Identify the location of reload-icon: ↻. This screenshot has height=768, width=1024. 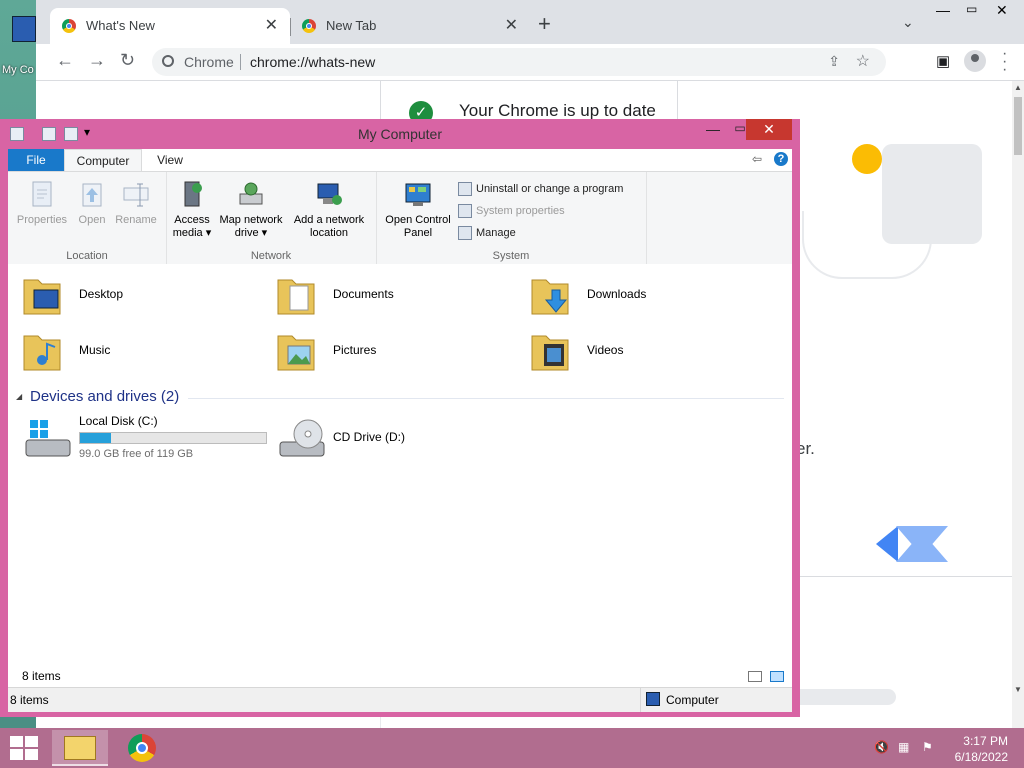
(127, 60).